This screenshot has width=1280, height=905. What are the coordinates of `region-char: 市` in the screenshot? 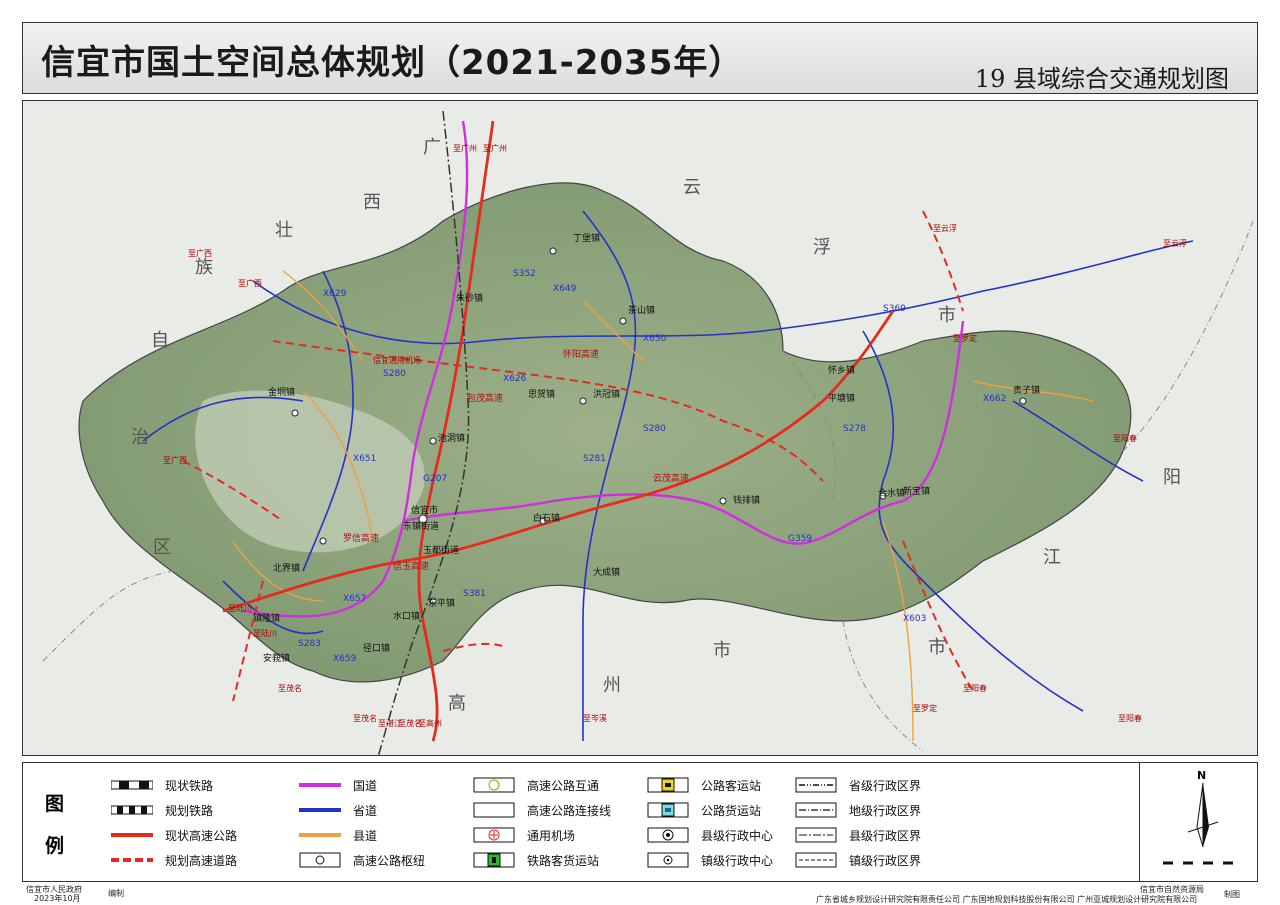 It's located at (947, 315).